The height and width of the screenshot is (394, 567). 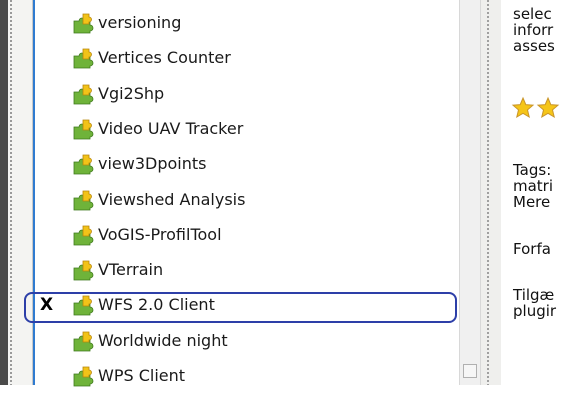 I want to click on rating-stars, so click(x=536, y=109).